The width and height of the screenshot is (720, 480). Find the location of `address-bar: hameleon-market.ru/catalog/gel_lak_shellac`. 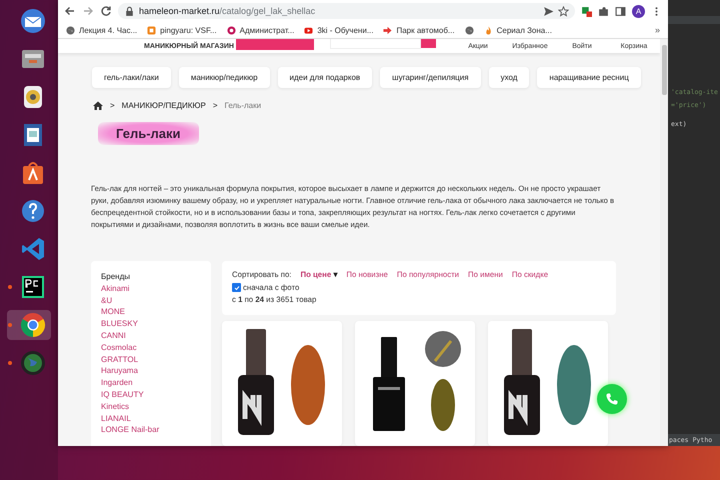

address-bar: hameleon-market.ru/catalog/gel_lak_shellac is located at coordinates (346, 11).